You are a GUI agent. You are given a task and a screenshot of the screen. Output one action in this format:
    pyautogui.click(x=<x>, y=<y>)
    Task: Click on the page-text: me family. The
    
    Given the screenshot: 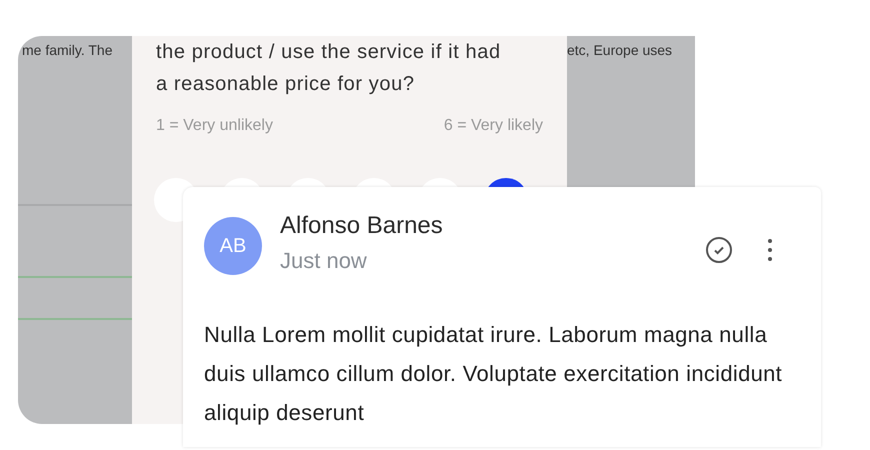 What is the action you would take?
    pyautogui.click(x=67, y=50)
    